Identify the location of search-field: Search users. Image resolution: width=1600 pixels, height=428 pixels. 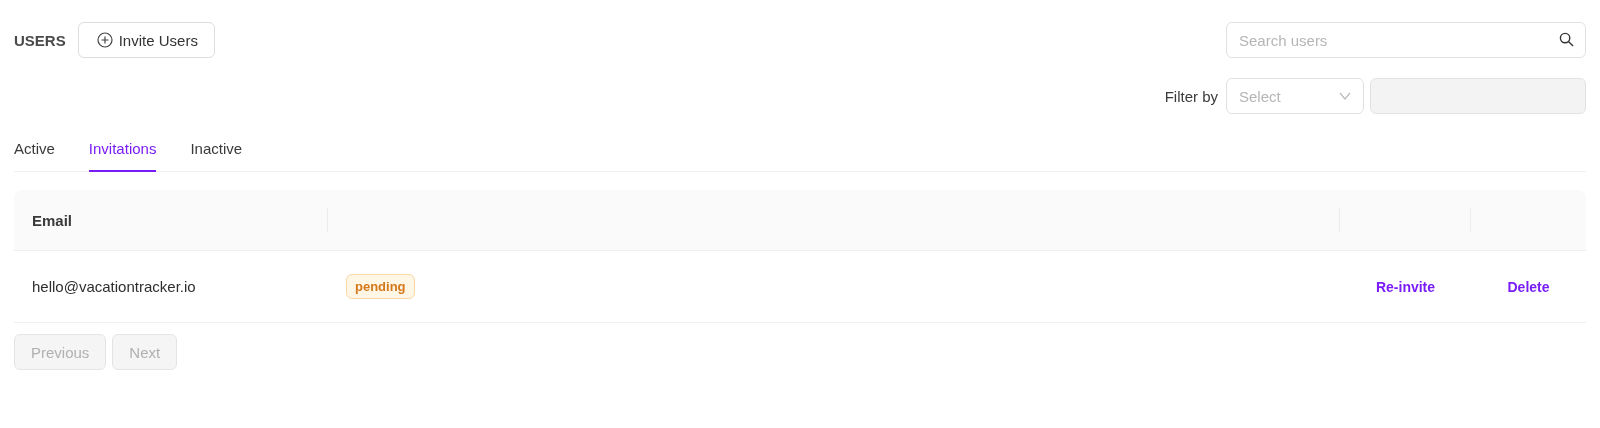
(1406, 40).